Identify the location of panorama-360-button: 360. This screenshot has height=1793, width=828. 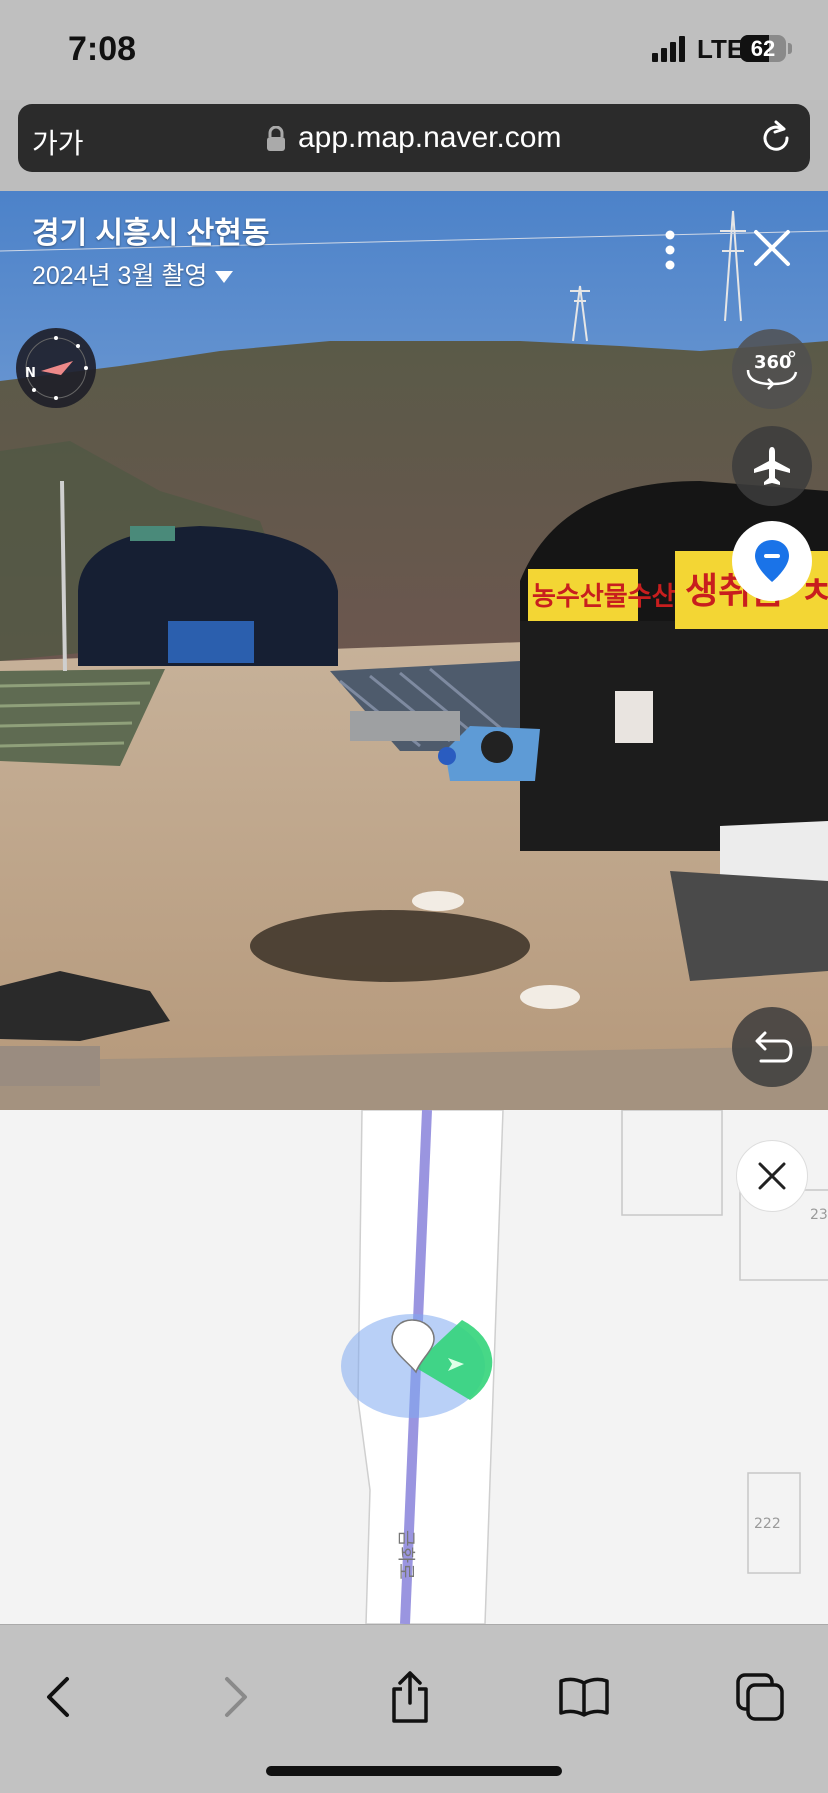
(772, 369).